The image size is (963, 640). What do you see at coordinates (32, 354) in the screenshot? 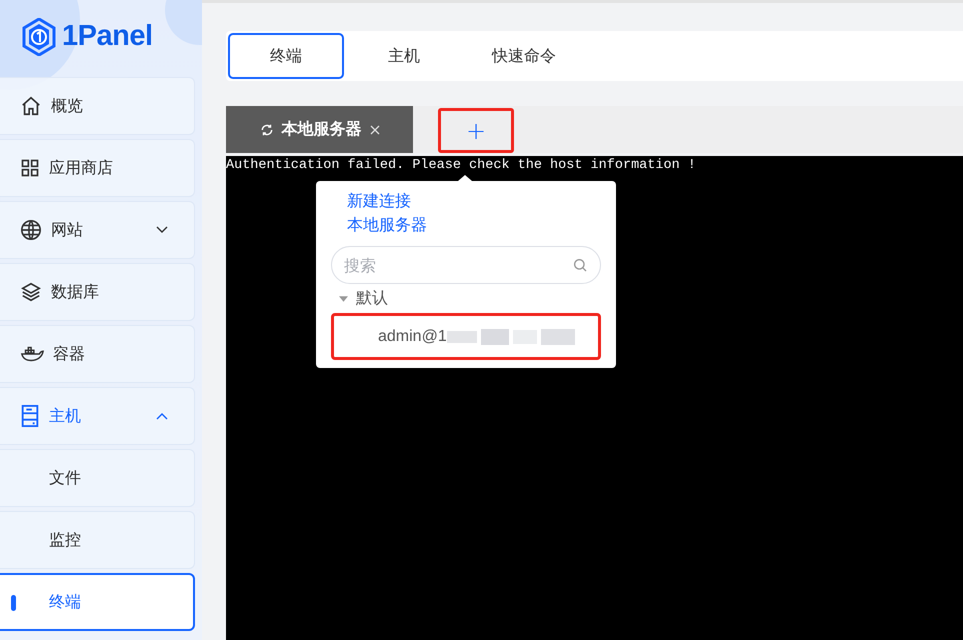
I see `whale-icon` at bounding box center [32, 354].